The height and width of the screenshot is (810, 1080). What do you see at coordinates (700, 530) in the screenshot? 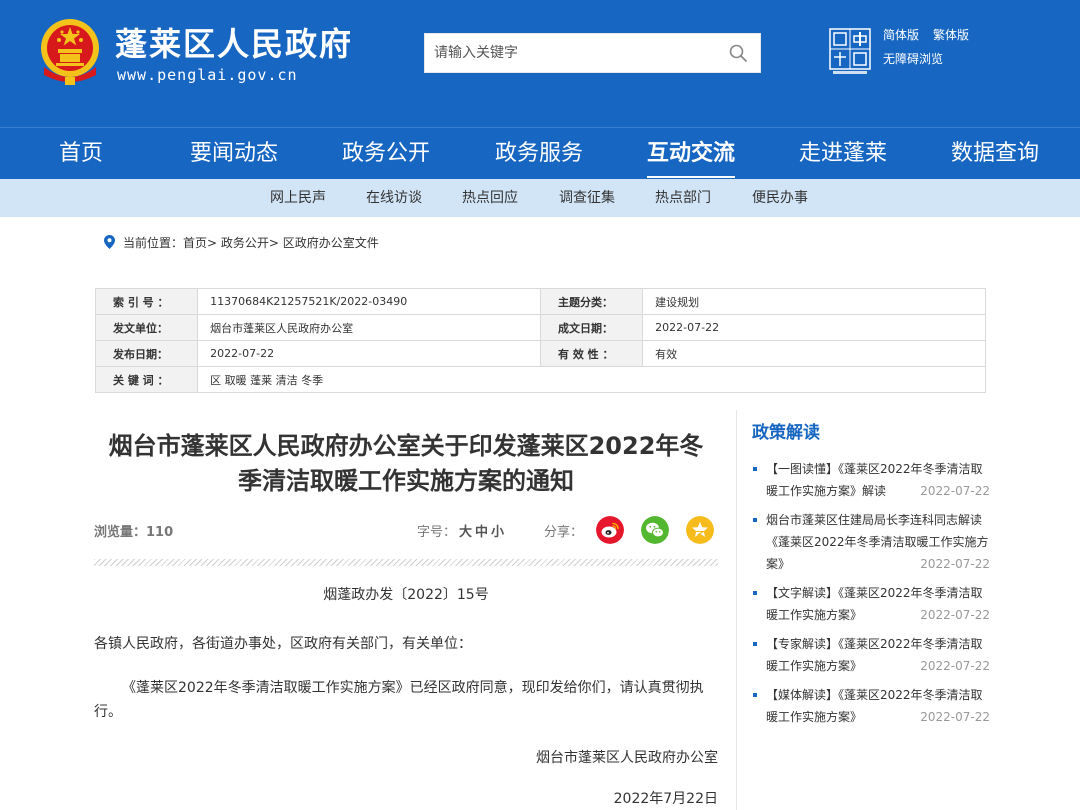
I see `qzone-icon` at bounding box center [700, 530].